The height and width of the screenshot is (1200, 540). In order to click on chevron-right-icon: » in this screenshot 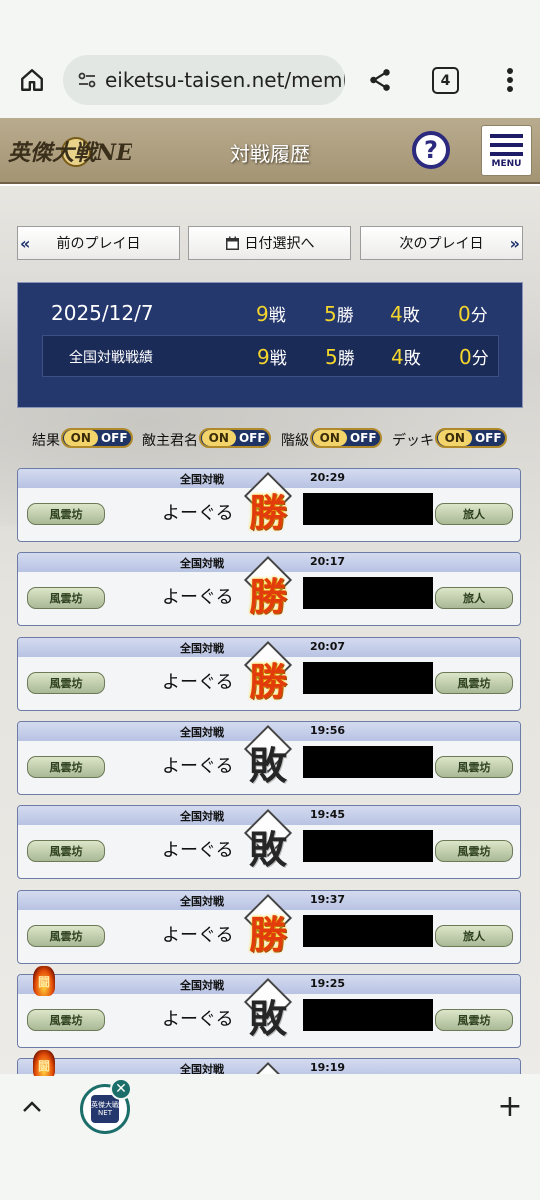, I will do `click(514, 243)`.